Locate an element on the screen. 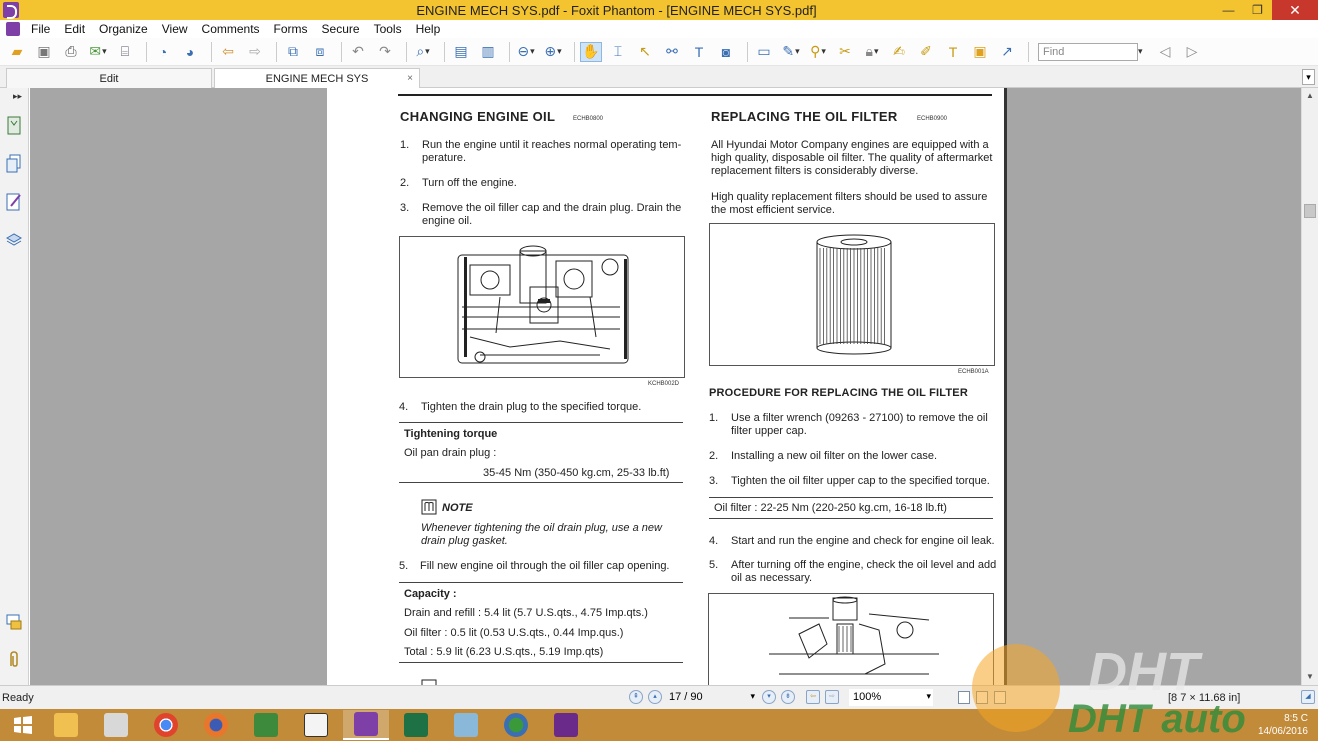 The height and width of the screenshot is (741, 1318). scroll-down-icon: ▼ is located at coordinates (1310, 677).